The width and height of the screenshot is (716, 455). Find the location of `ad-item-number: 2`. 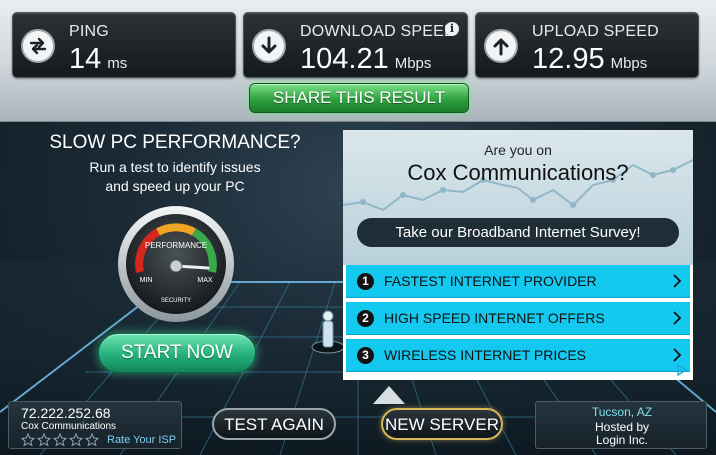

ad-item-number: 2 is located at coordinates (365, 318).